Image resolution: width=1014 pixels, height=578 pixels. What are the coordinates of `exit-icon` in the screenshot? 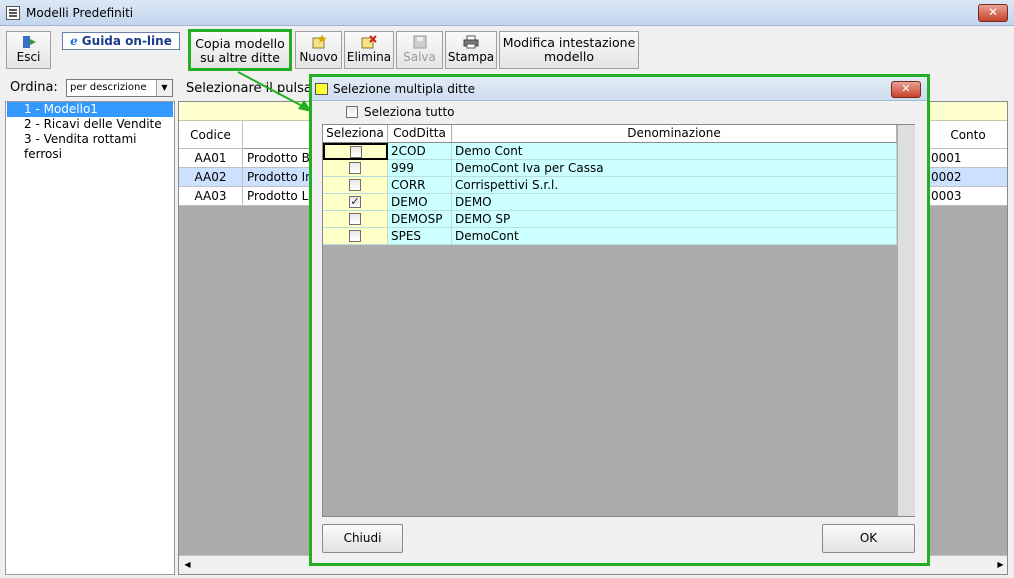 It's located at (29, 42).